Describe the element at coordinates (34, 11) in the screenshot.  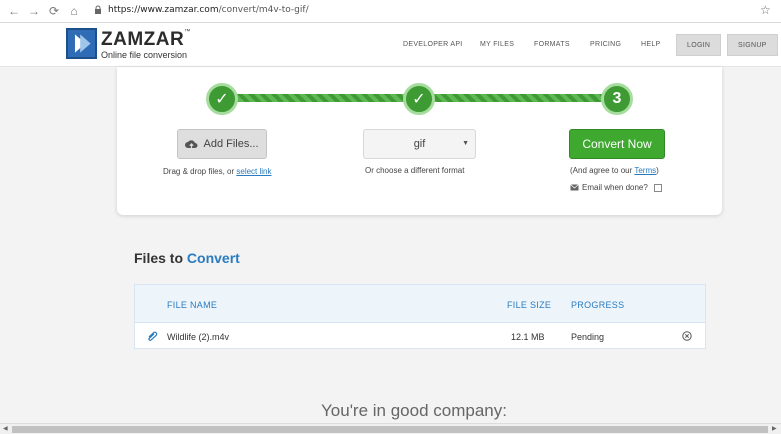
I see `forward-icon: →` at that location.